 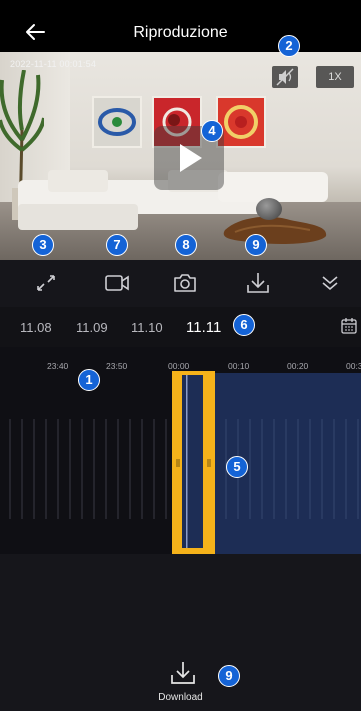 I want to click on date-item: 11.08, so click(x=36, y=327).